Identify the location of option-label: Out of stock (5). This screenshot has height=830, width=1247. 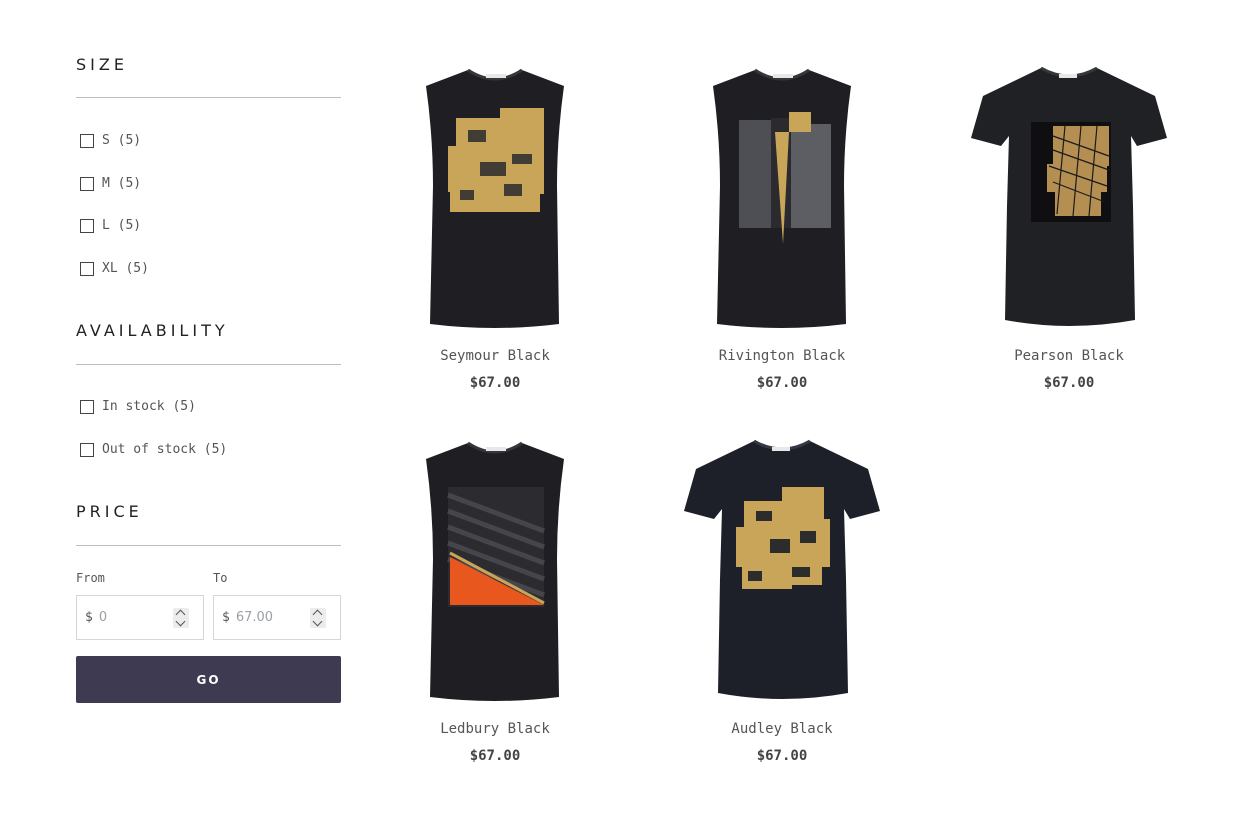
(165, 449).